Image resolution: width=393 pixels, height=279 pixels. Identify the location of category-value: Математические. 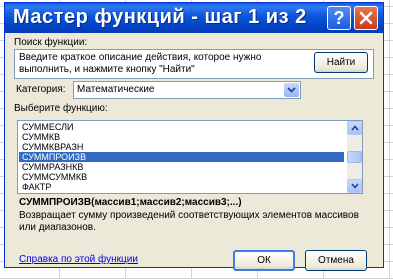
(116, 89).